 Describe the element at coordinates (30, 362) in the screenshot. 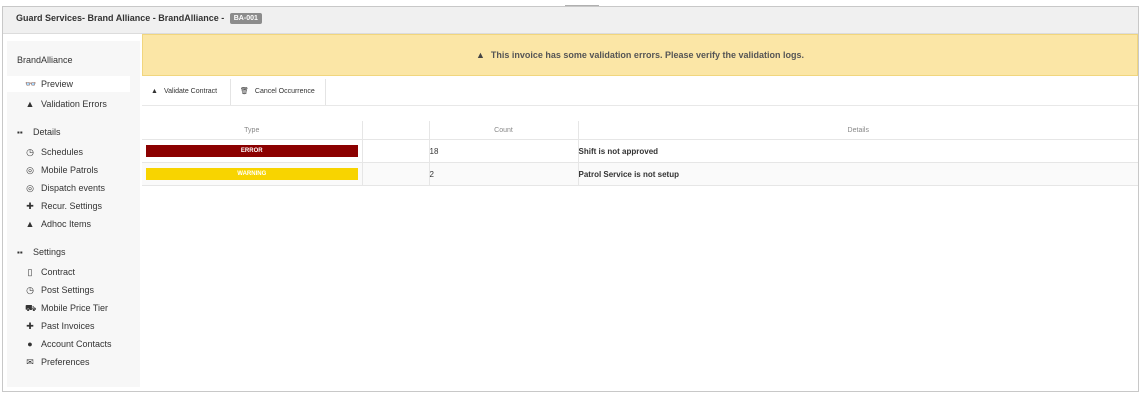

I see `envelope-icon: ✉` at that location.